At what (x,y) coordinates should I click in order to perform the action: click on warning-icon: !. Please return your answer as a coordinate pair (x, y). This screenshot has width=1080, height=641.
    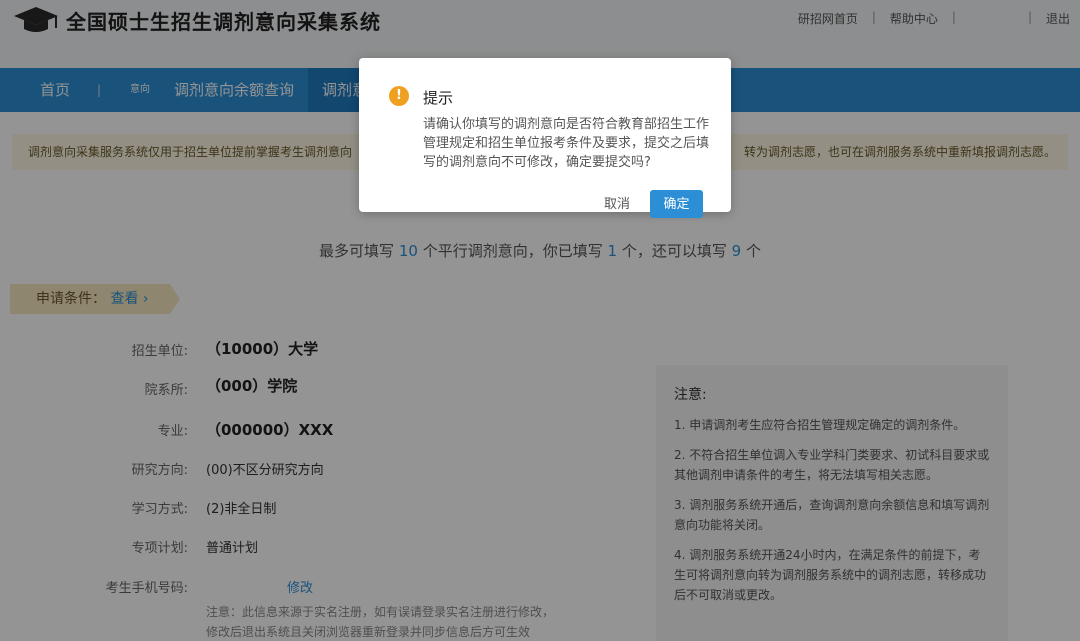
    Looking at the image, I should click on (399, 96).